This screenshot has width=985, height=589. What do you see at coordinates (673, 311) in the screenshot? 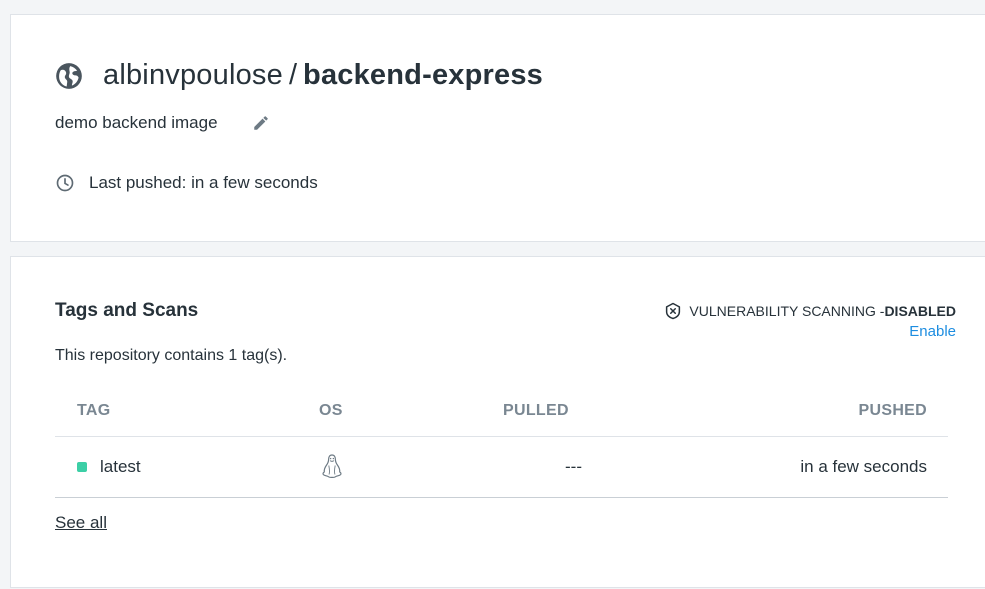
I see `shield-icon` at bounding box center [673, 311].